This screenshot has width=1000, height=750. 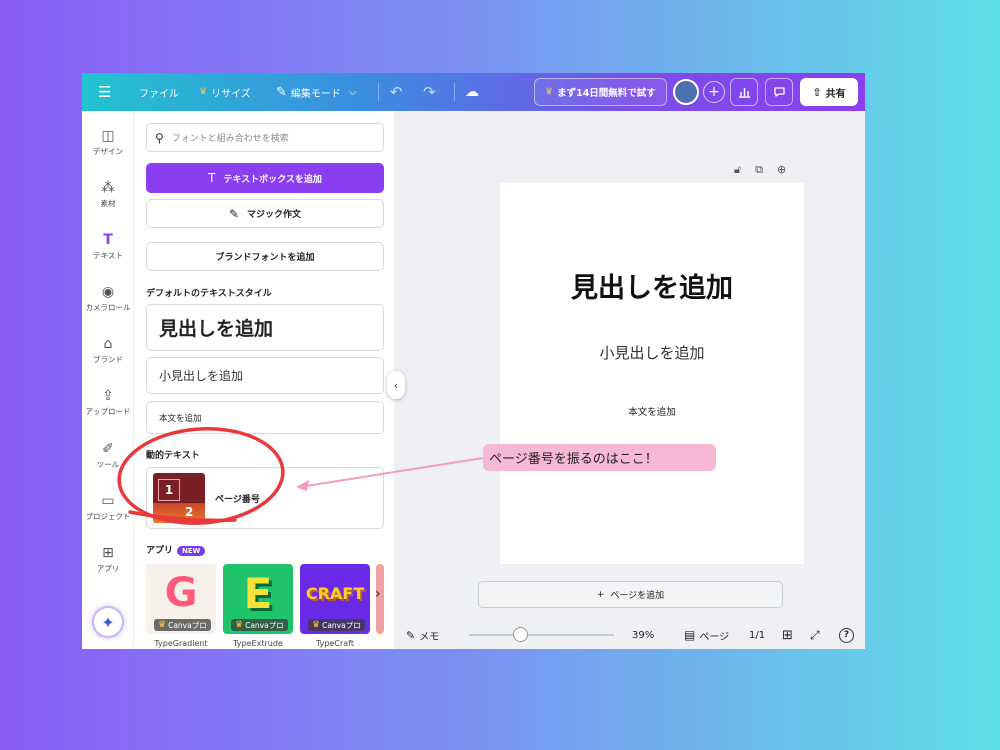 What do you see at coordinates (829, 92) in the screenshot?
I see `share-button: ⇧ 共有` at bounding box center [829, 92].